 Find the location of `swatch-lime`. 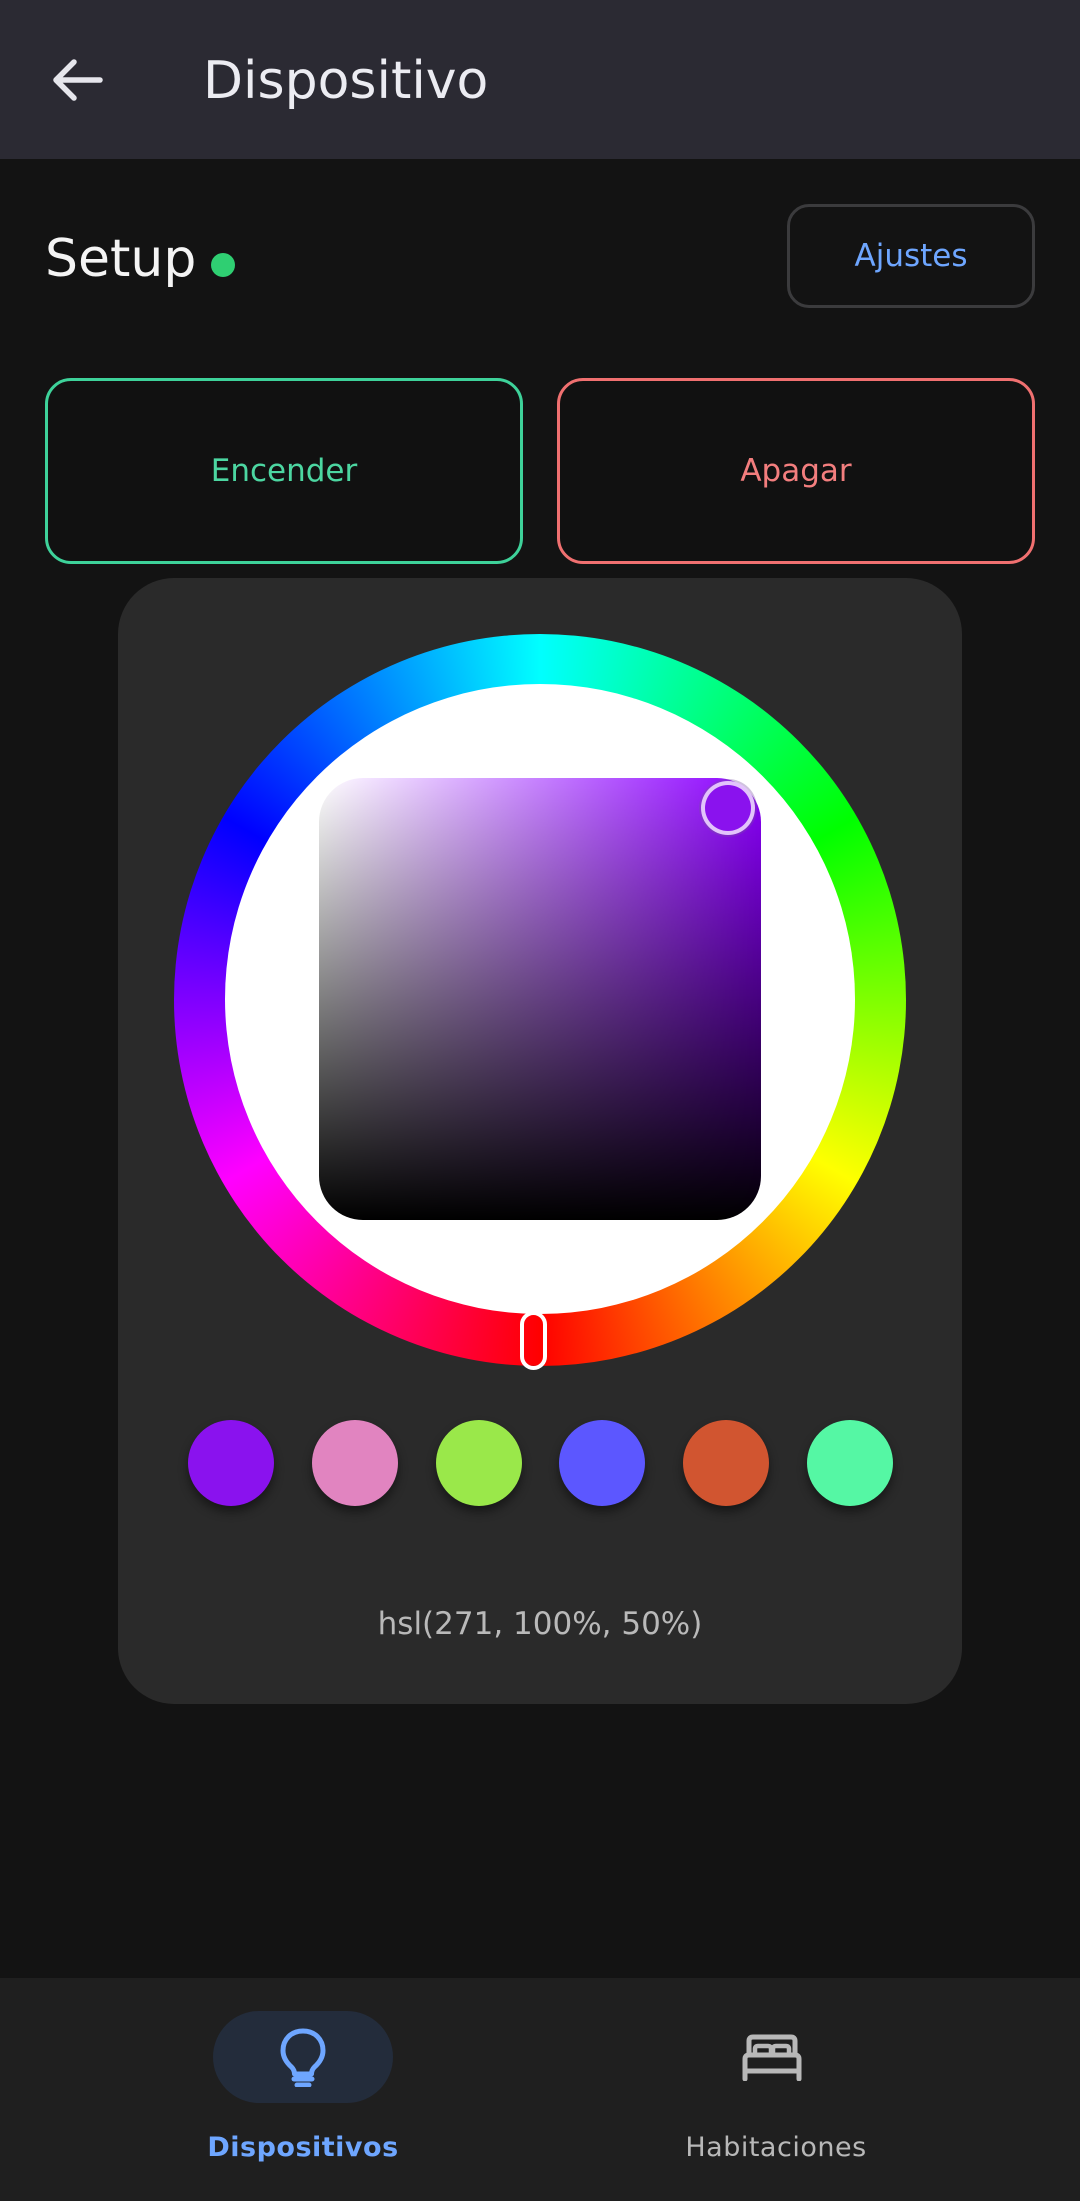

swatch-lime is located at coordinates (479, 1463).